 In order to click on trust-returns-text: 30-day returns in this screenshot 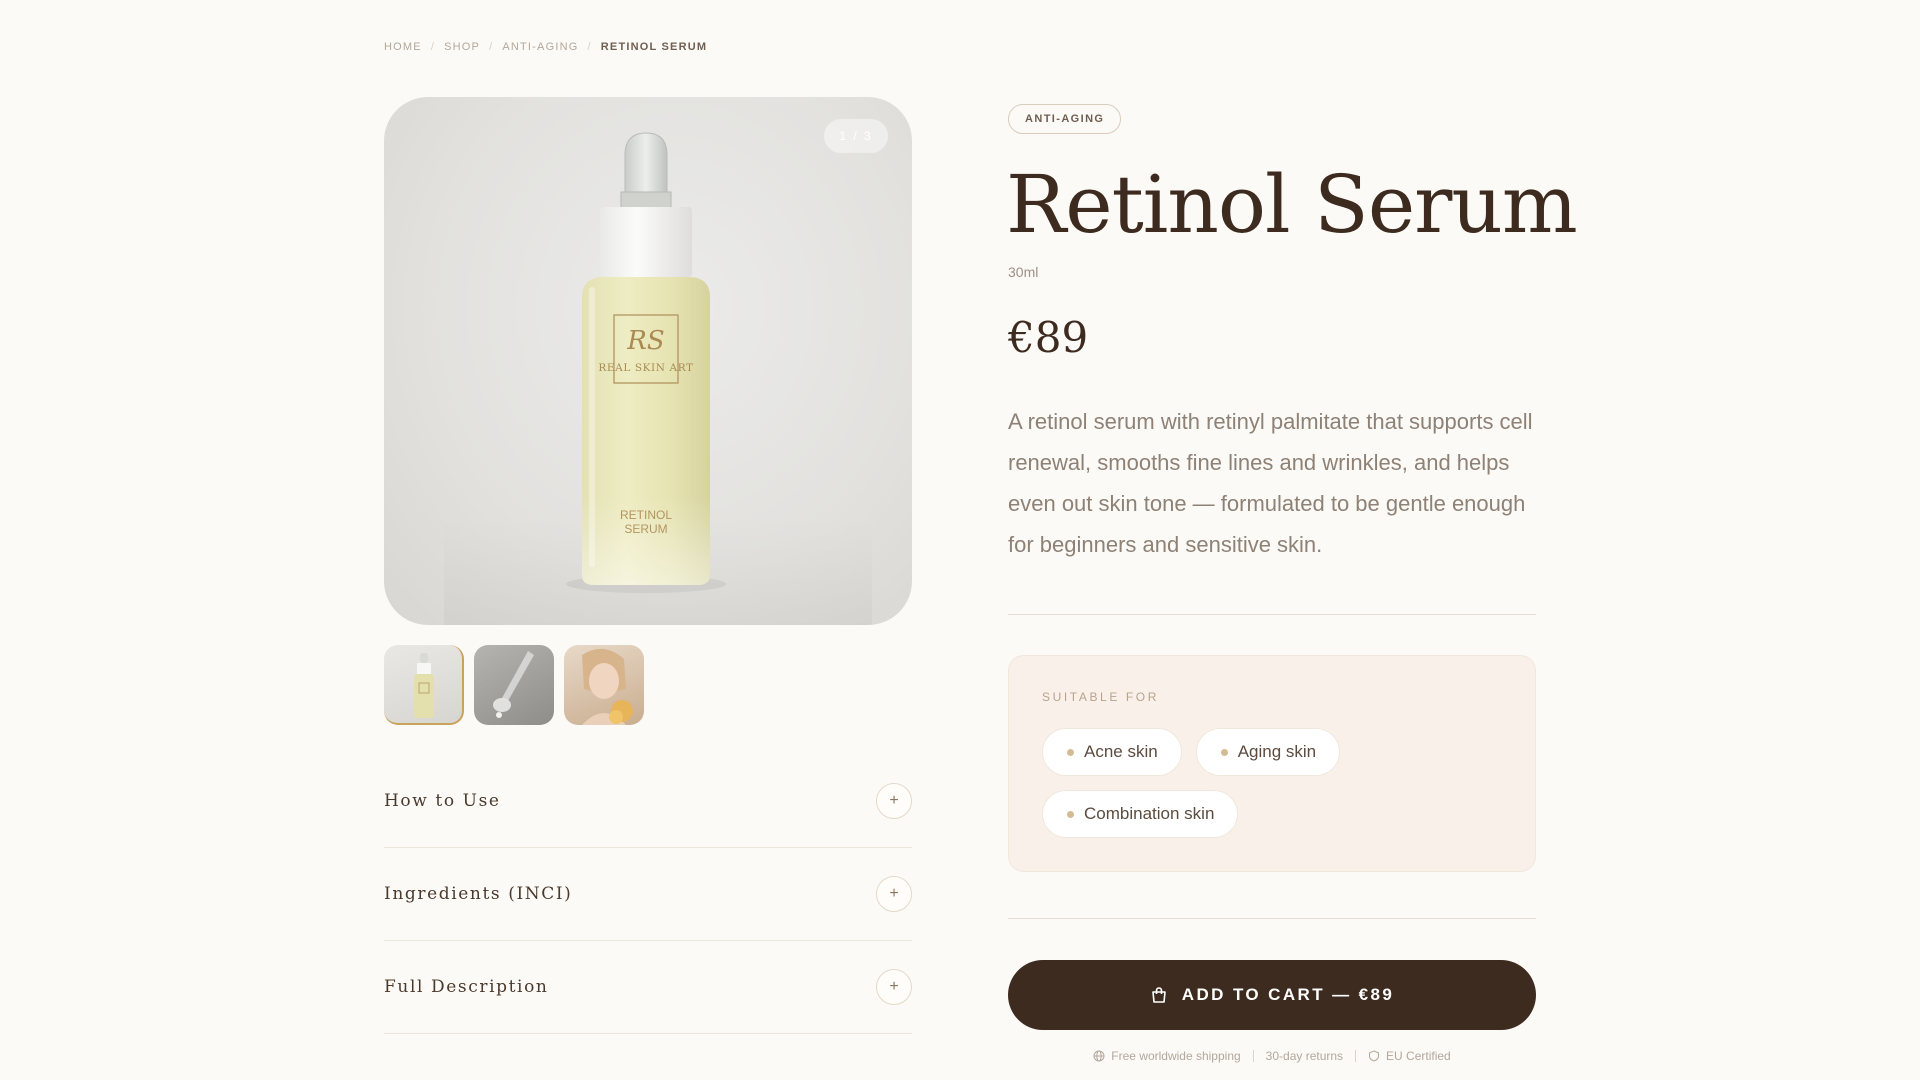, I will do `click(1304, 1056)`.